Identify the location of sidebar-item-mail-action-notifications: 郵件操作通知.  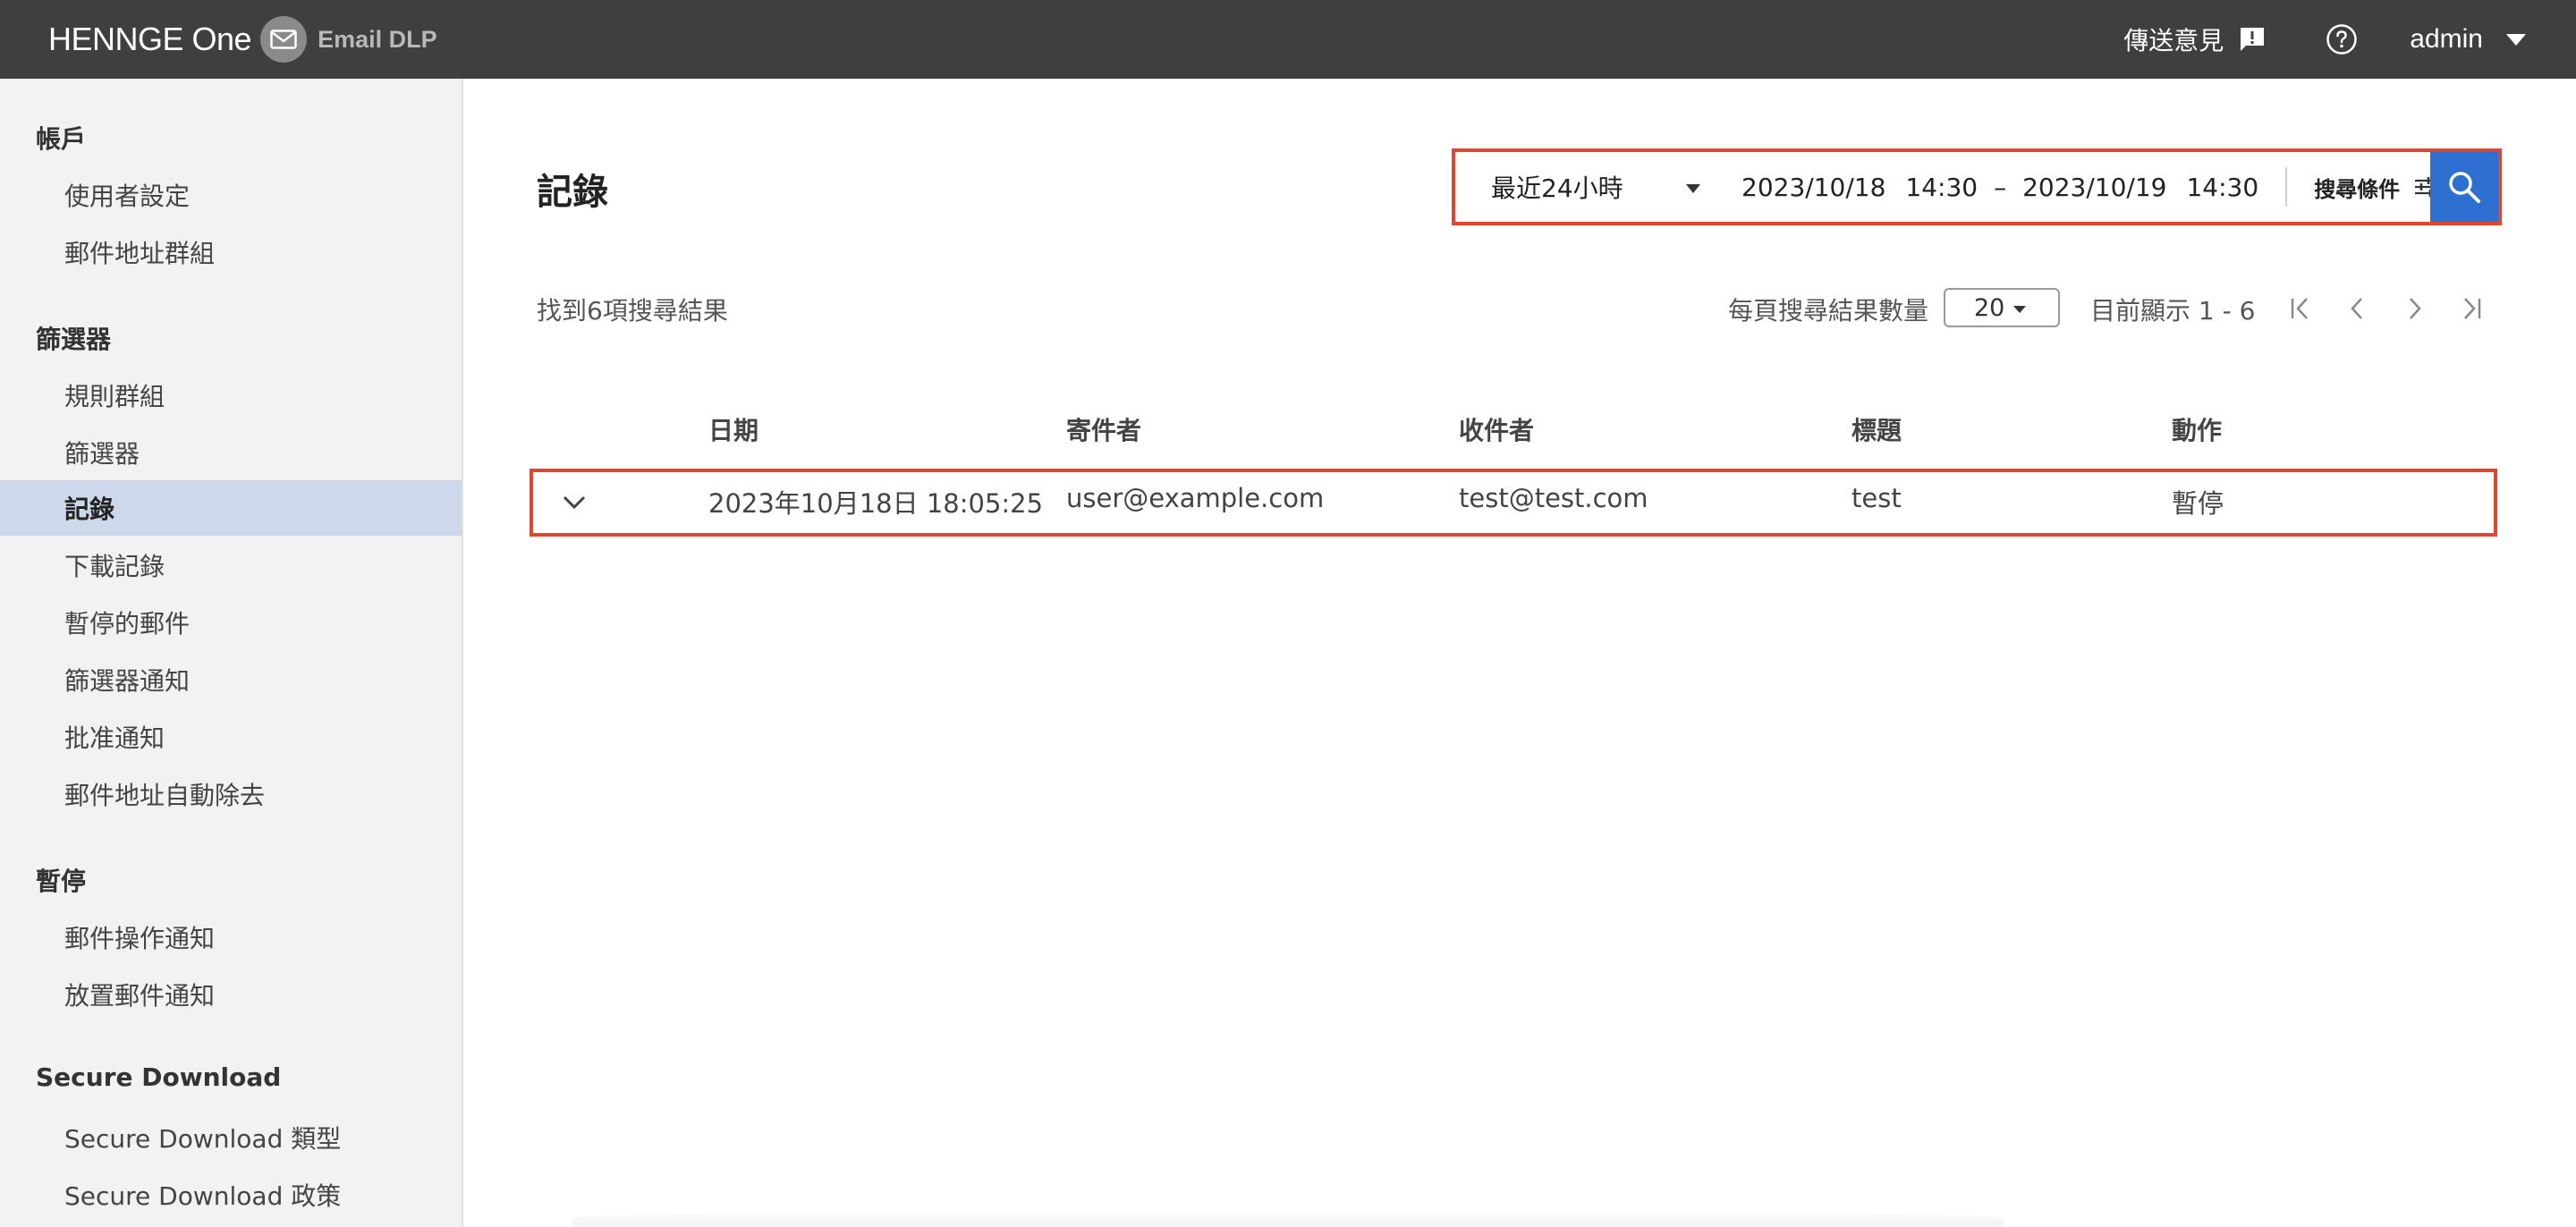
(231, 938).